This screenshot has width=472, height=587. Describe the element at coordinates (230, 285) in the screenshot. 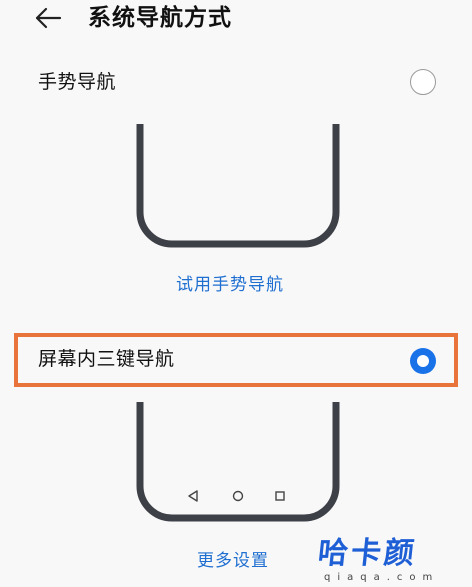

I see `try-gesture-navigation-link: 试用手势导航` at that location.